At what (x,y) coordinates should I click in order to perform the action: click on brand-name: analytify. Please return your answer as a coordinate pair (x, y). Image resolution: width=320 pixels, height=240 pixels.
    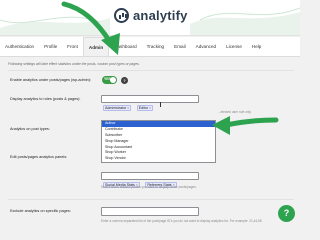
    Looking at the image, I should click on (160, 15).